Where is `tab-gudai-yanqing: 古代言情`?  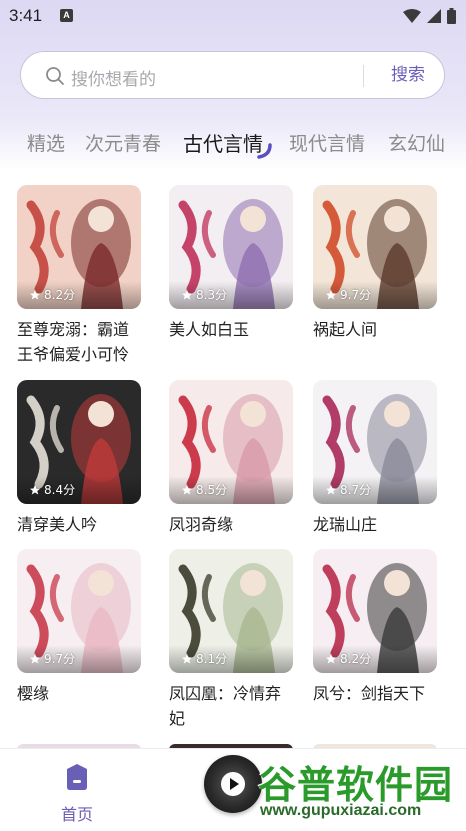
tab-gudai-yanqing: 古代言情 is located at coordinates (223, 142).